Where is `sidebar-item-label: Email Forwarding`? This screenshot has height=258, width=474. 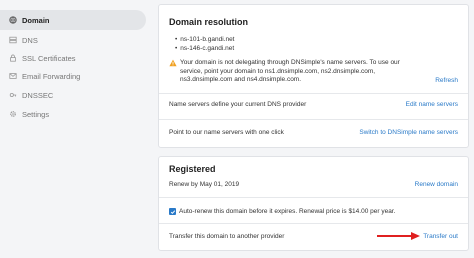
sidebar-item-label: Email Forwarding is located at coordinates (51, 76).